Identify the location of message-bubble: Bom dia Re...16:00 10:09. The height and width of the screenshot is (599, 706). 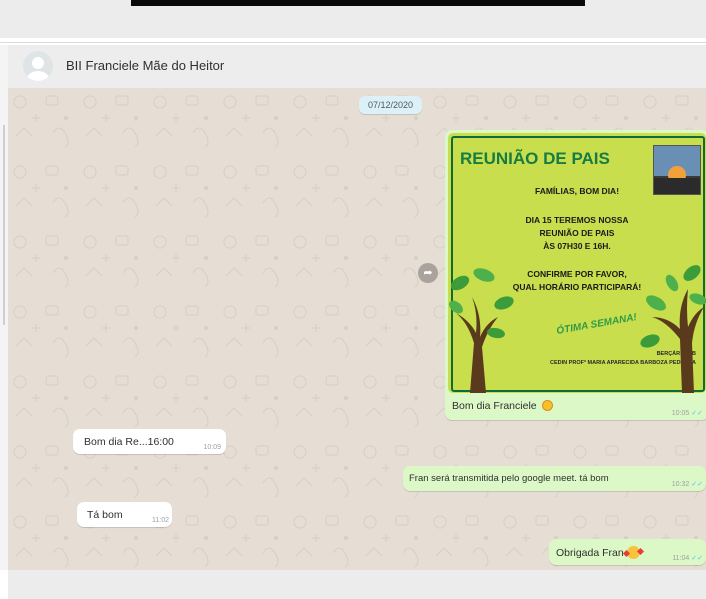
(149, 441).